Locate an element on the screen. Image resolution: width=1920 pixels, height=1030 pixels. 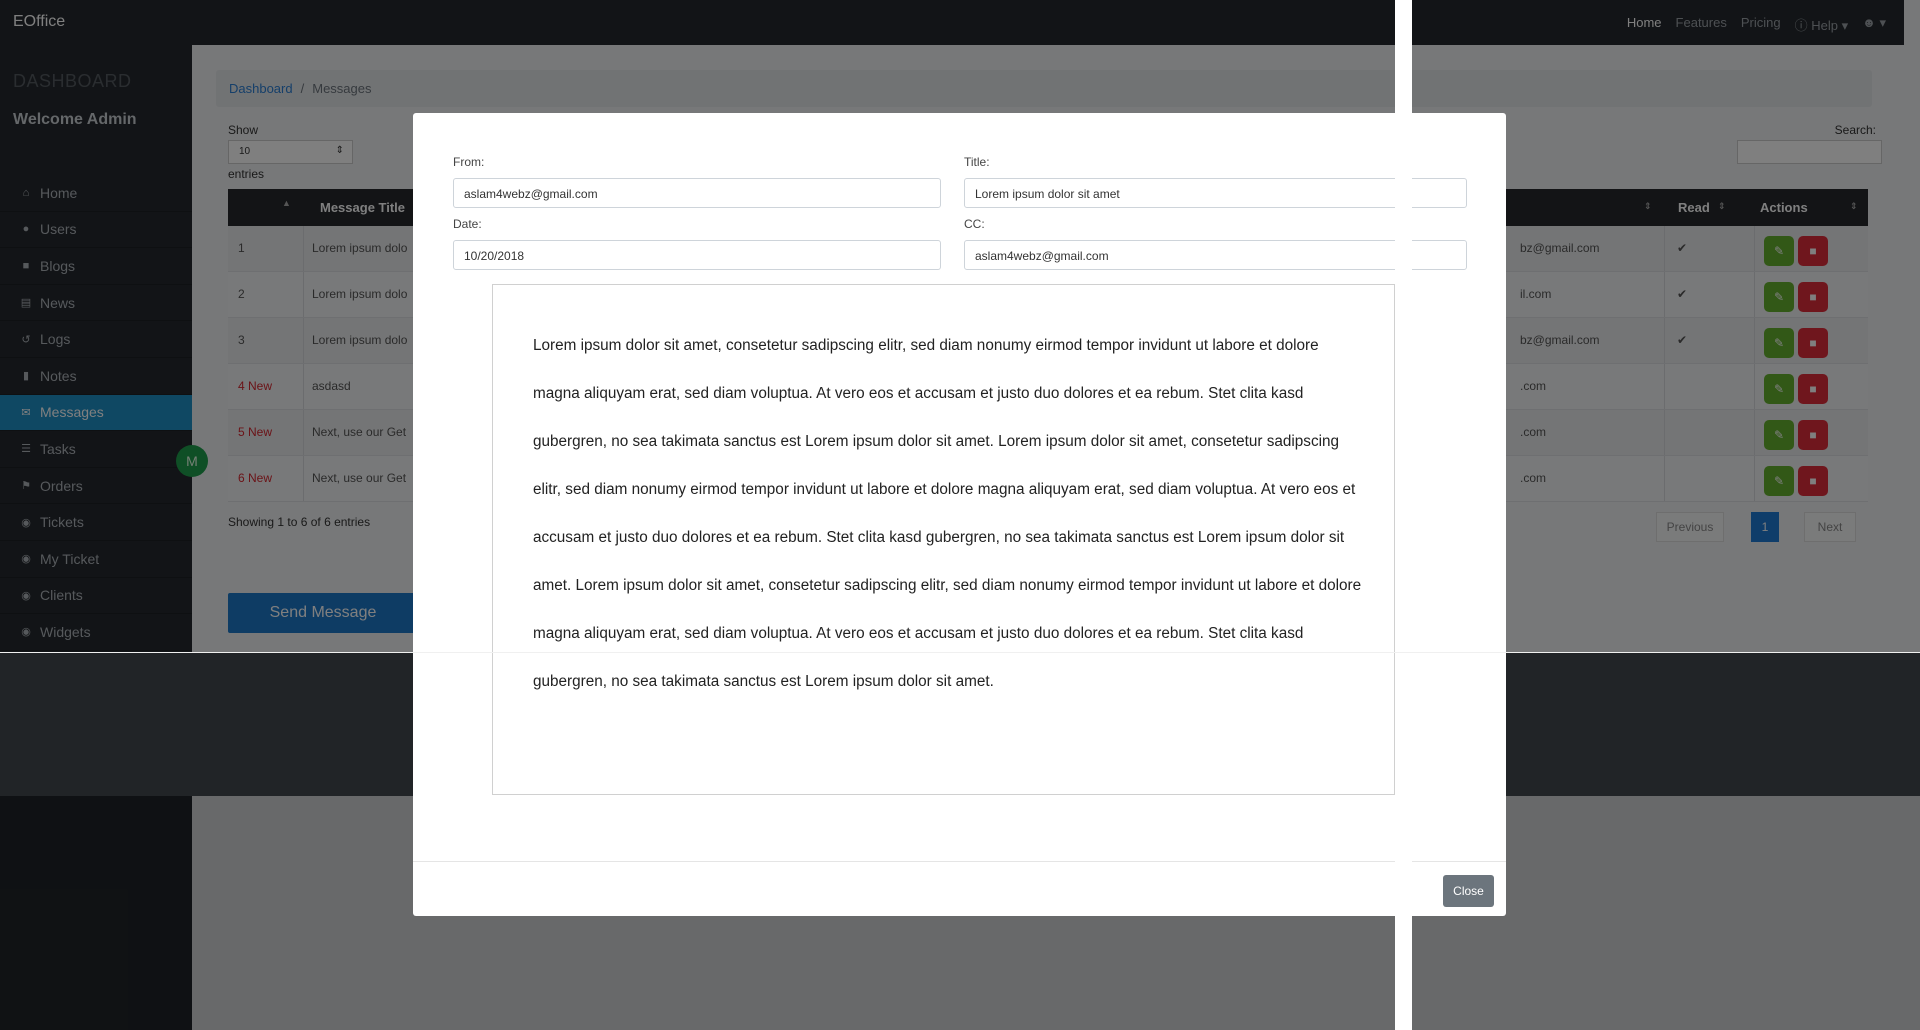
modal-footer is located at coordinates (959, 861).